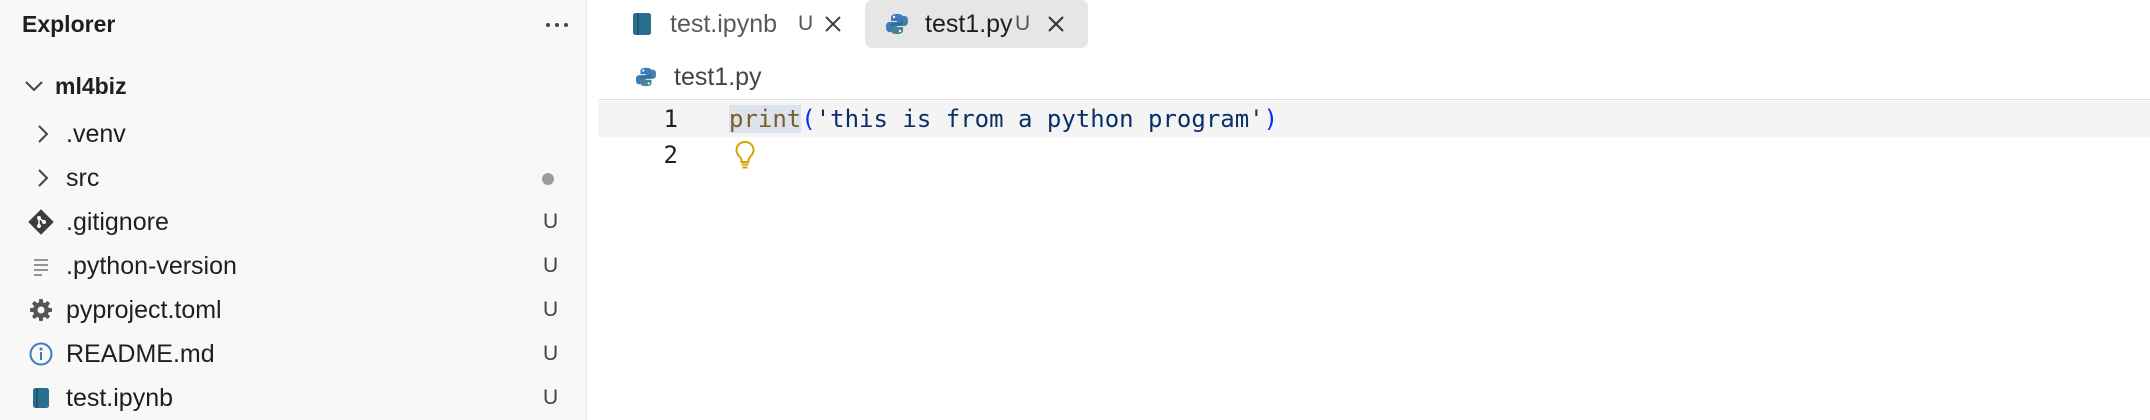 This screenshot has width=2150, height=420. What do you see at coordinates (765, 119) in the screenshot?
I see `code-function-token: print` at bounding box center [765, 119].